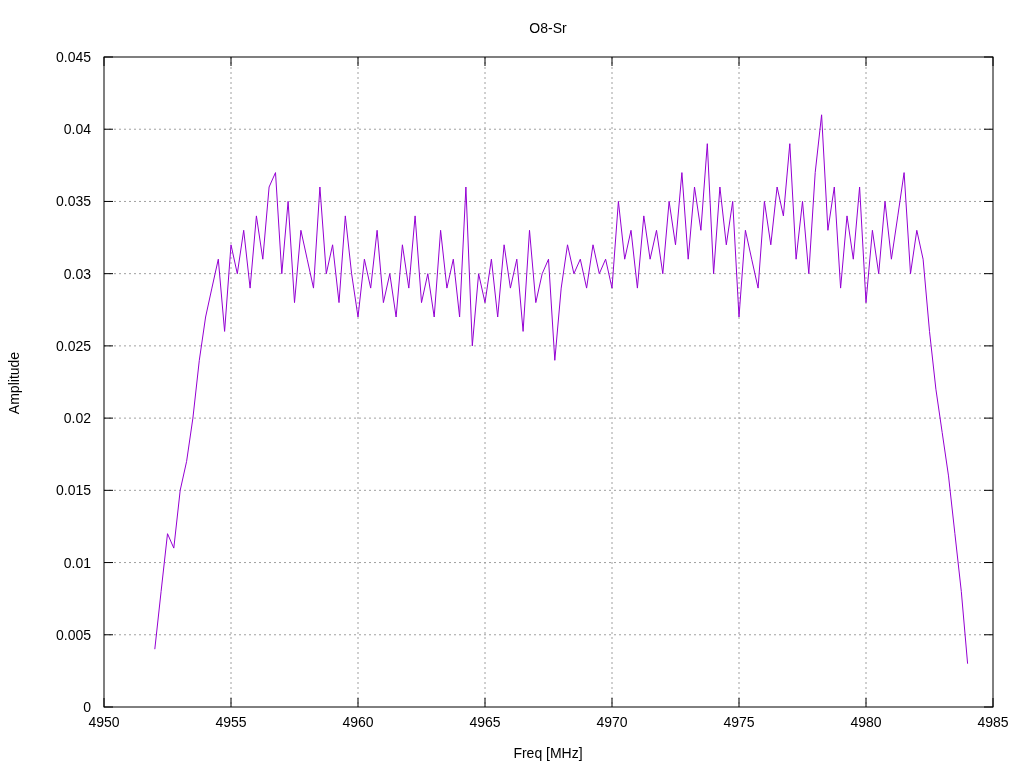 The image size is (1024, 768). I want to click on y-tick-label: 0.045, so click(73, 57).